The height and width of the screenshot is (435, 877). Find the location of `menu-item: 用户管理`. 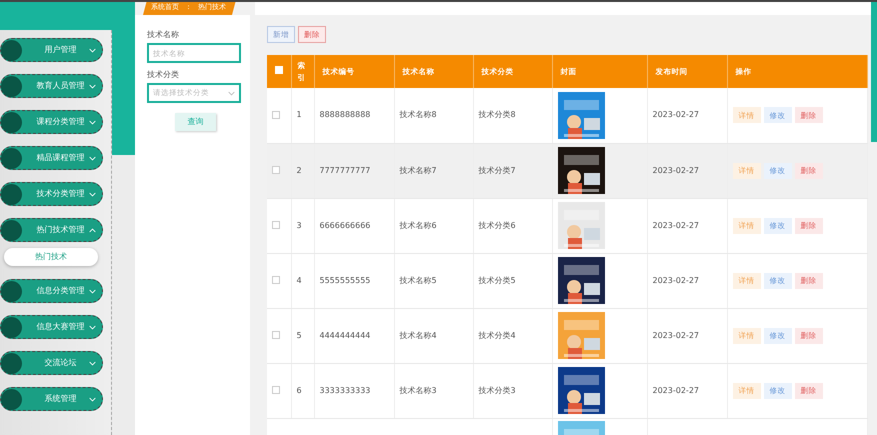

menu-item: 用户管理 is located at coordinates (51, 50).